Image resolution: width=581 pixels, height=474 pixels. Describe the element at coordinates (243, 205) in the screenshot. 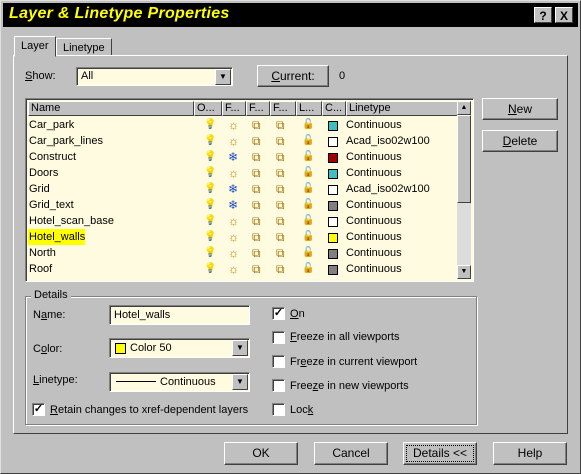

I see `layer-row: Grid_text 💡 ❄ ⧉ ⧉ 🔓 Continuous` at that location.